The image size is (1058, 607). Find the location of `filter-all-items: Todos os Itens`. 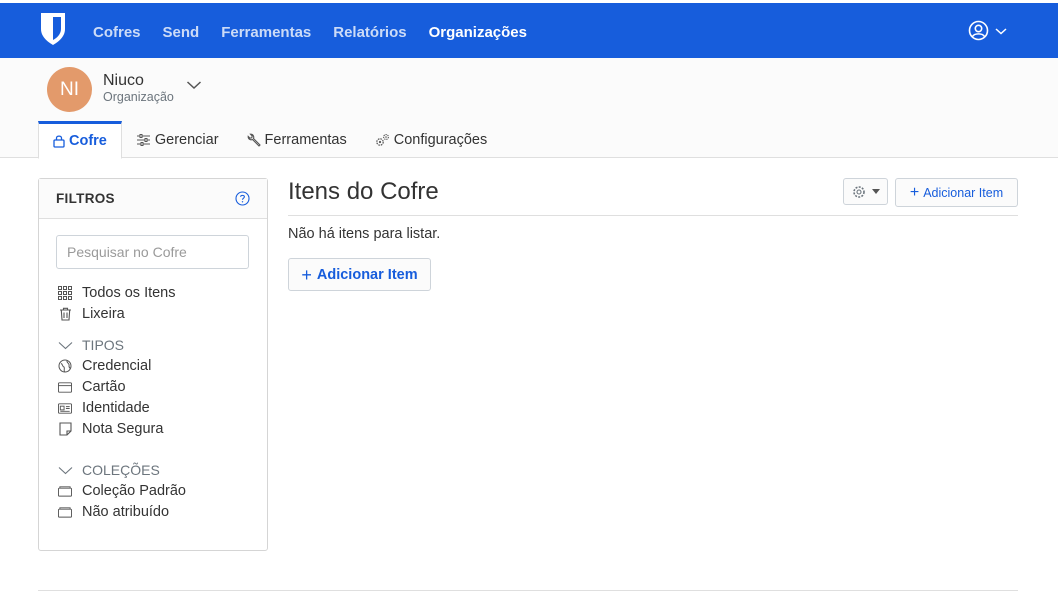

filter-all-items: Todos os Itens is located at coordinates (117, 293).